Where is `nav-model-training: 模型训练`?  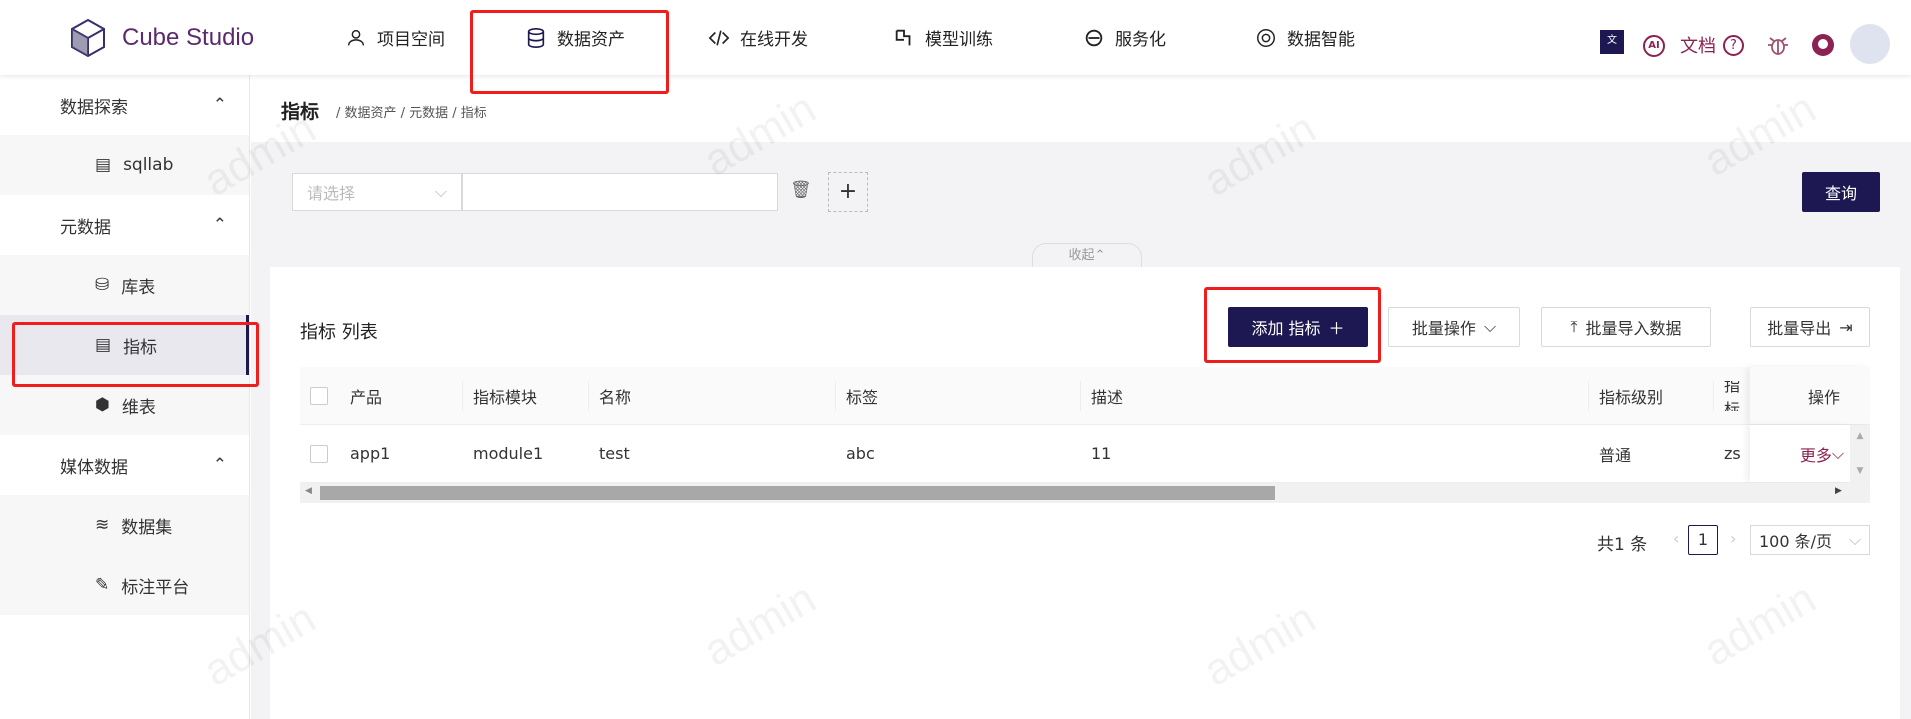 nav-model-training: 模型训练 is located at coordinates (943, 37).